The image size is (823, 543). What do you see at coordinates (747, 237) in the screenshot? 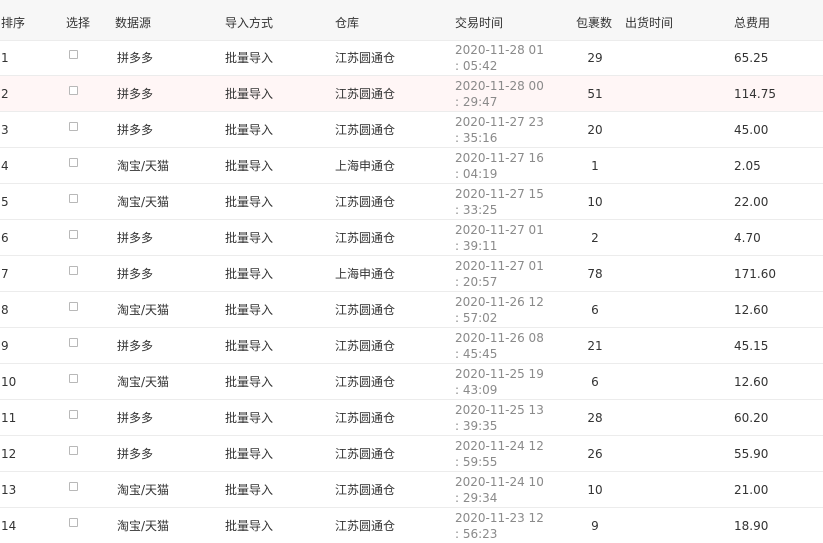
I see `row-total-fee: 4.70` at bounding box center [747, 237].